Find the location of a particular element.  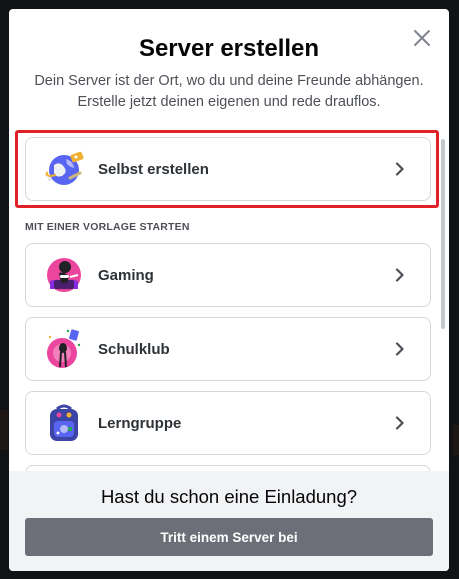

study-group-icon is located at coordinates (64, 422).